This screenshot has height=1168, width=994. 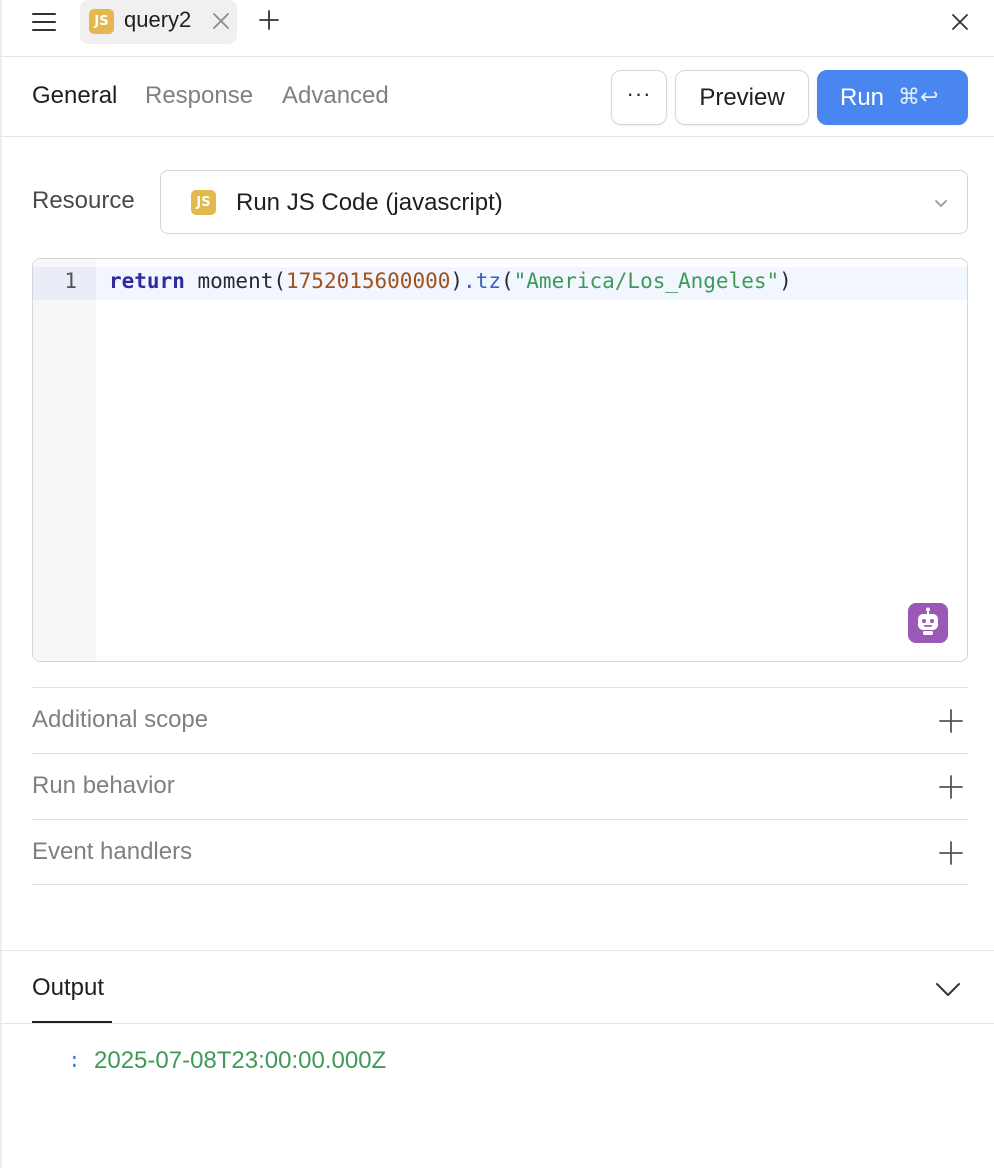 I want to click on section-label: Run behavior, so click(x=103, y=785).